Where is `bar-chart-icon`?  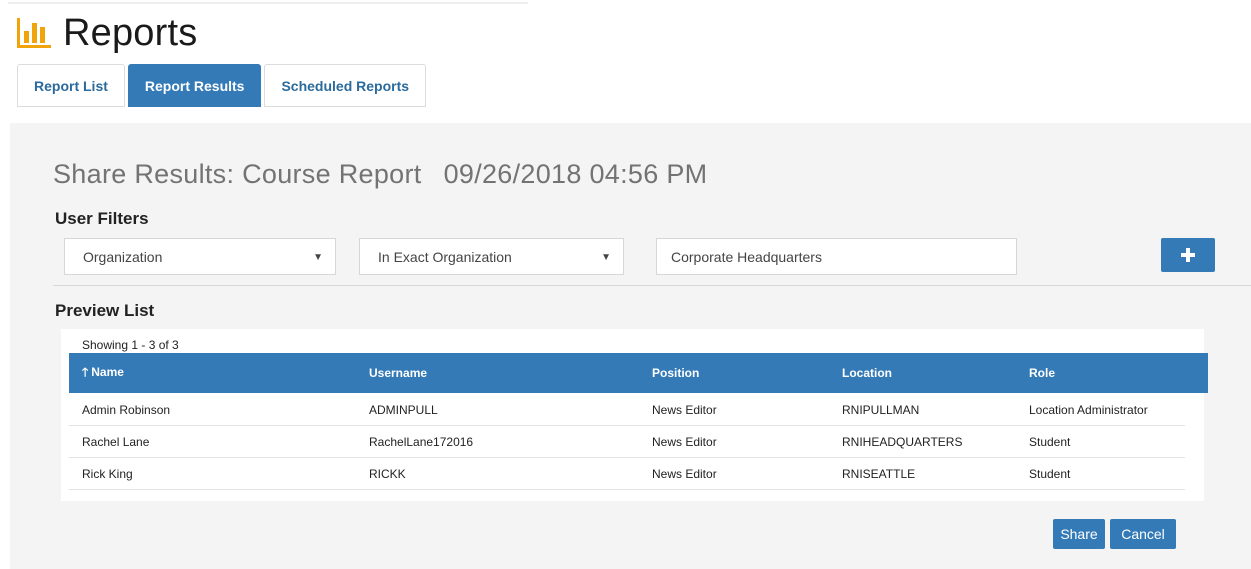 bar-chart-icon is located at coordinates (34, 33).